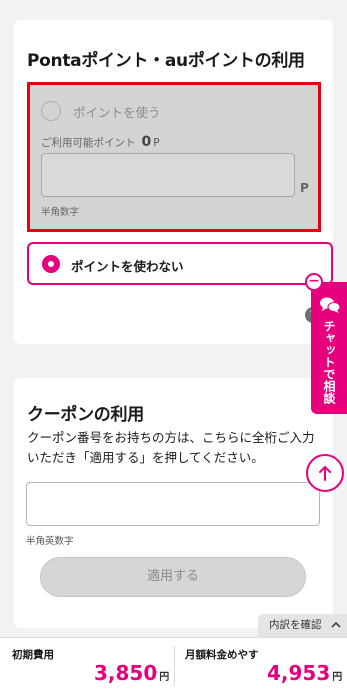 The image size is (347, 690). I want to click on chat-consult-tab: チャットで相談, so click(329, 348).